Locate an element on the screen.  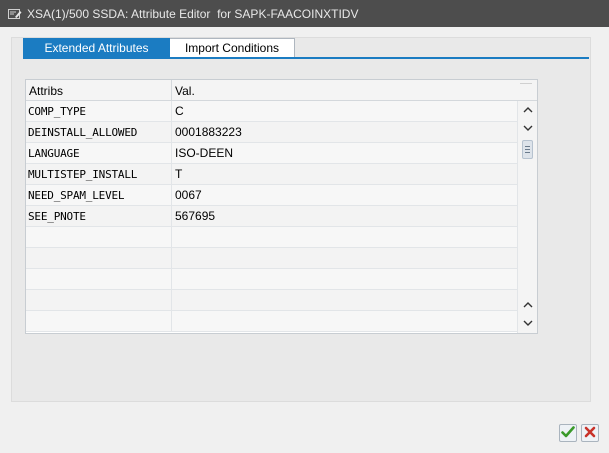
tab-extended-attributes: Extended Attributes is located at coordinates (96, 48).